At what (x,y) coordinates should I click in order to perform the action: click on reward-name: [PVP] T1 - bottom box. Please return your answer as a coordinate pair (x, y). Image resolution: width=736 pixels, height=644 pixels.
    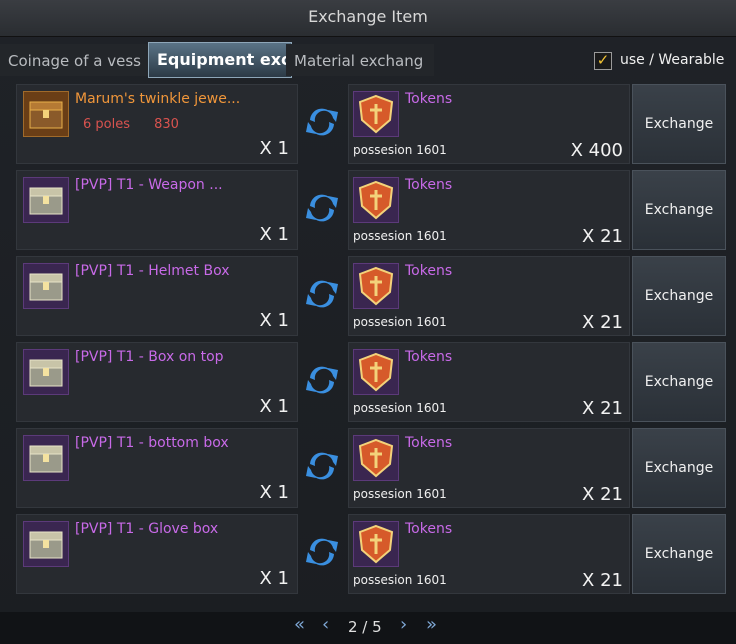
    Looking at the image, I should click on (152, 443).